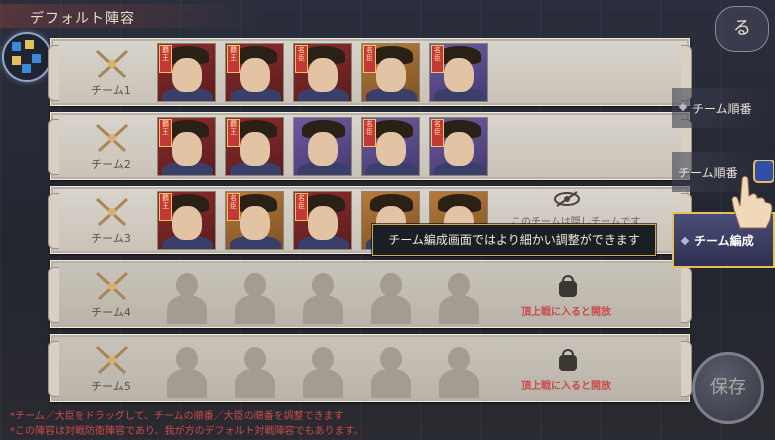 The image size is (775, 440). I want to click on team-order-label: チーム順番, so click(722, 109).